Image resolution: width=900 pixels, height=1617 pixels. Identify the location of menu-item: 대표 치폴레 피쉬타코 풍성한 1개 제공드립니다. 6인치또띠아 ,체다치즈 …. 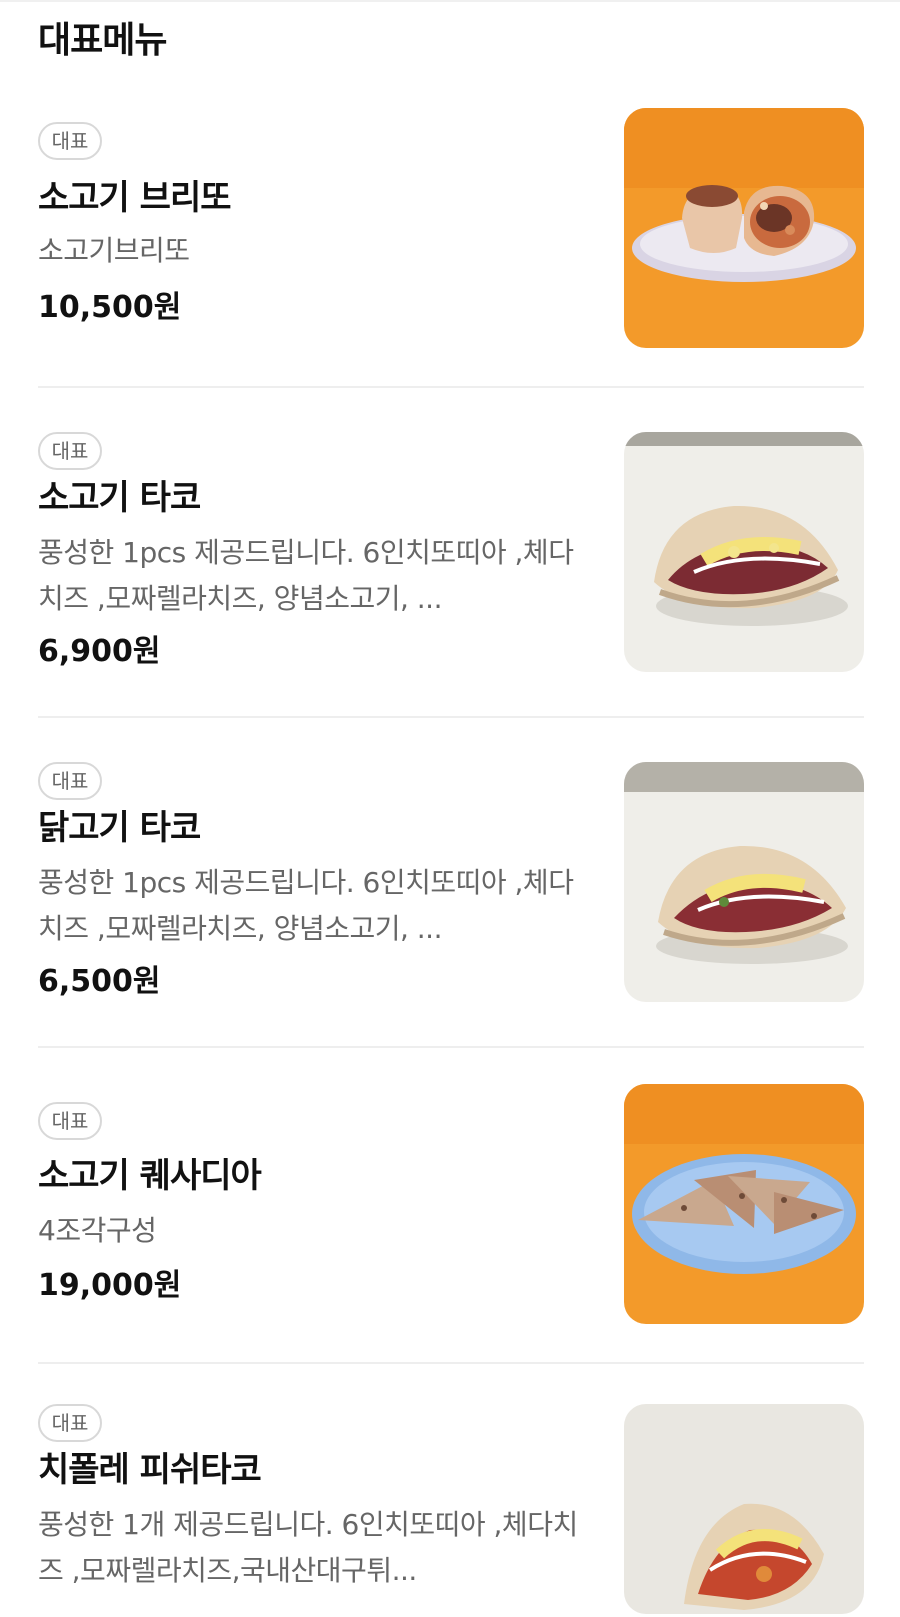
(451, 1510).